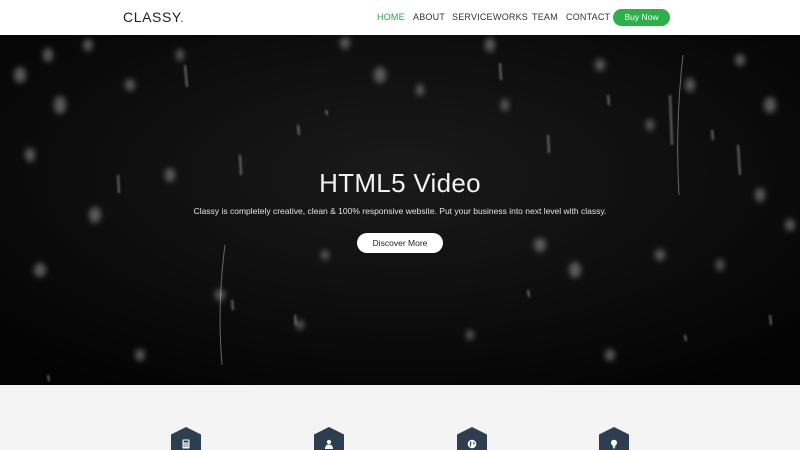 Image resolution: width=800 pixels, height=450 pixels. I want to click on discover-more-button: Discover More, so click(400, 243).